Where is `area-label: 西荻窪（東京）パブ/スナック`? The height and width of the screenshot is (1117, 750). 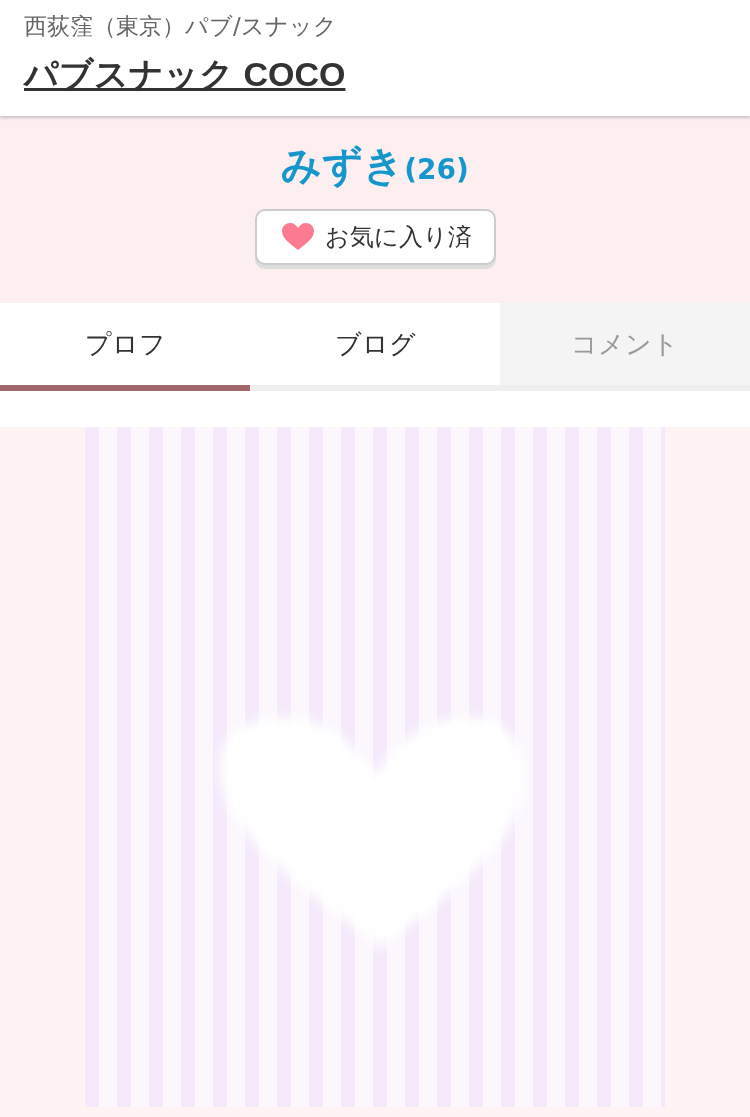
area-label: 西荻窪（東京）パブ/スナック is located at coordinates (181, 26).